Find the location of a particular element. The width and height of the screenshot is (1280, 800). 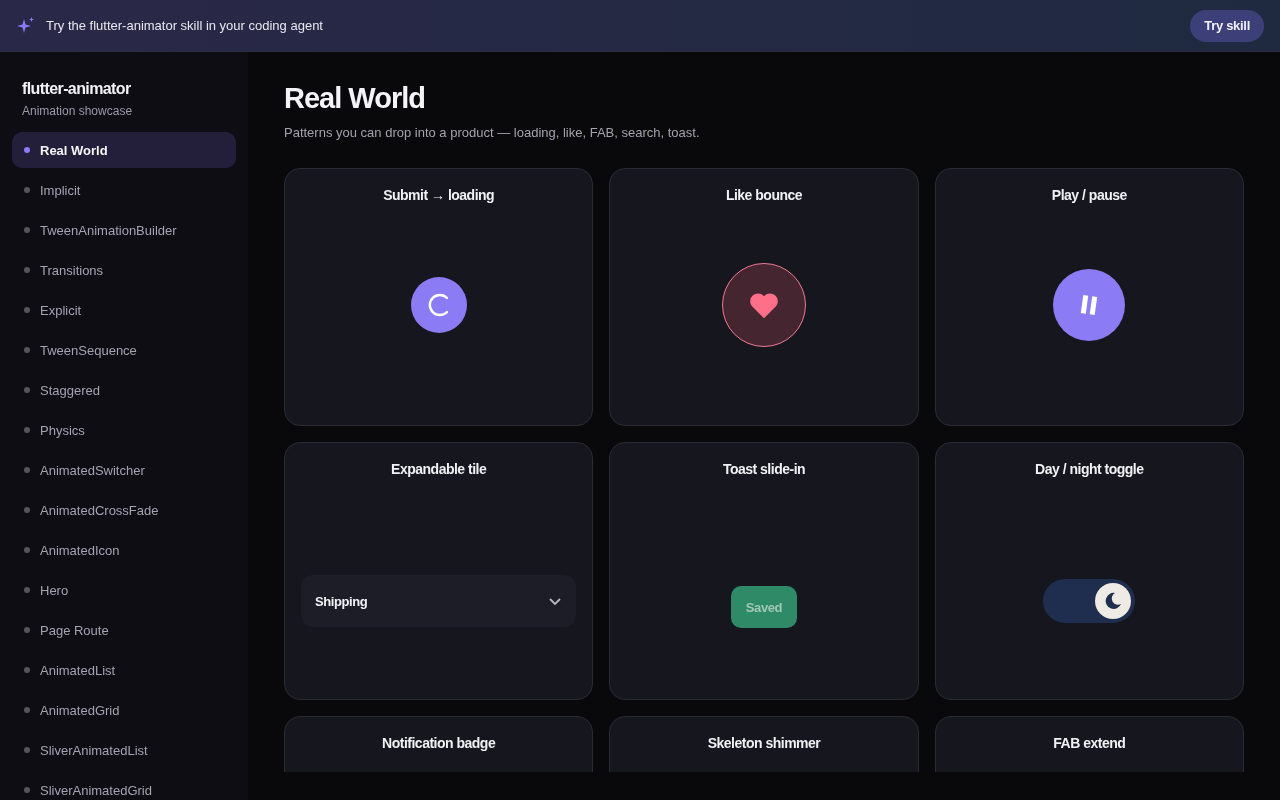

sidebar-item: AnimatedSwitcher is located at coordinates (124, 470).